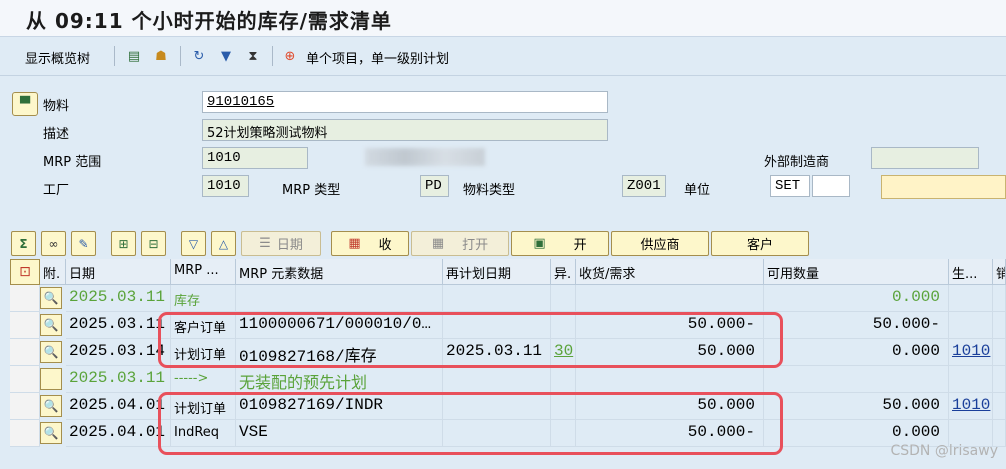  Describe the element at coordinates (226, 56) in the screenshot. I see `filter-icon: ▼` at that location.